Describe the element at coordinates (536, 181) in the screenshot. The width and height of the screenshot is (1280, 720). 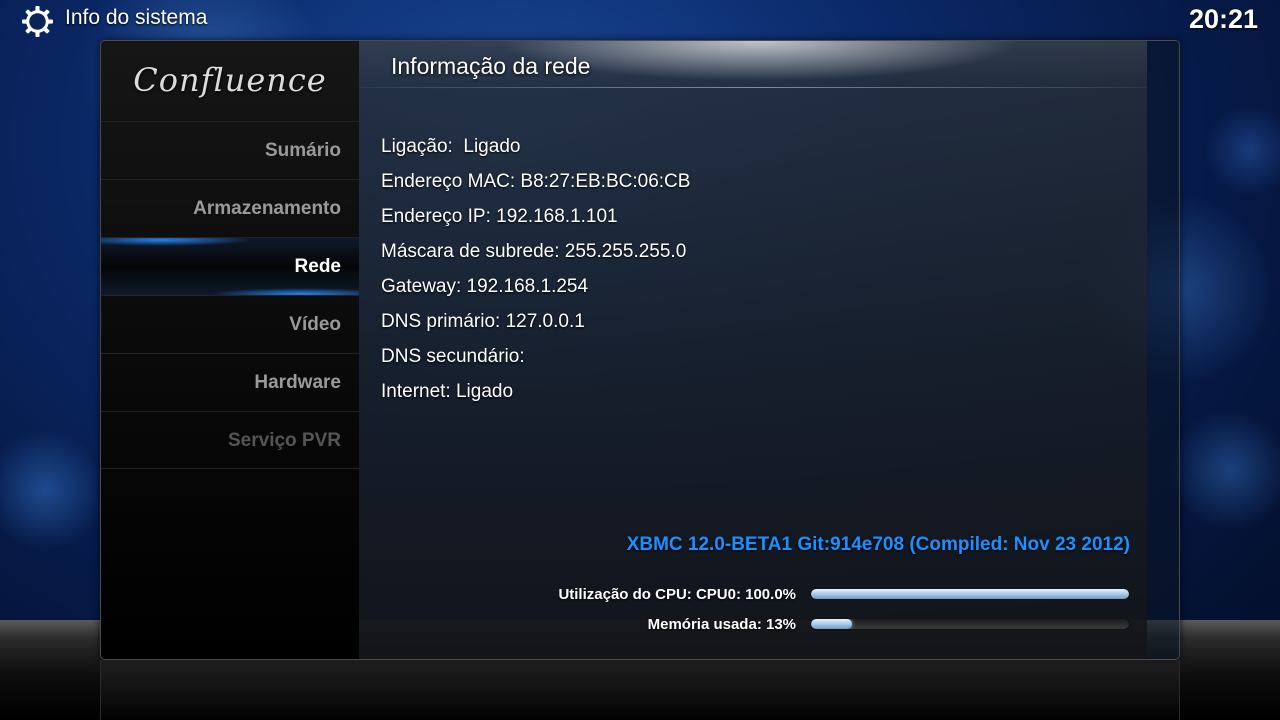
I see `info-mac-address: Endereço MAC: B8:27:EB:BC:06:CB` at that location.